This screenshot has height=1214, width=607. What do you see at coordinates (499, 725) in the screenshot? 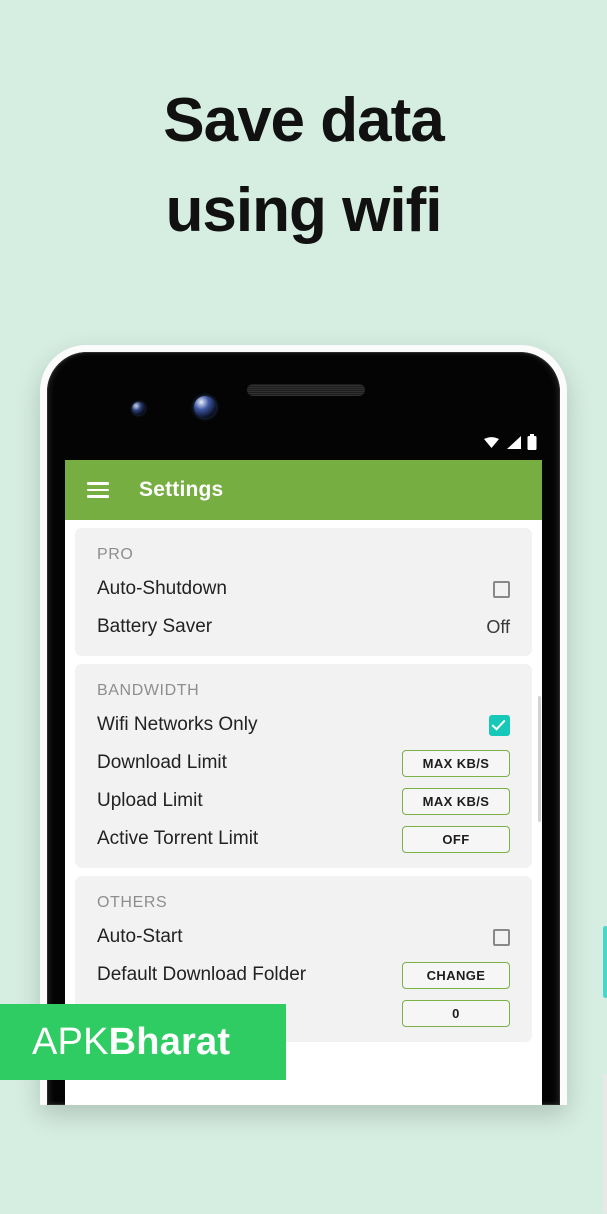
I see `checkbox-wifi-networks-only` at bounding box center [499, 725].